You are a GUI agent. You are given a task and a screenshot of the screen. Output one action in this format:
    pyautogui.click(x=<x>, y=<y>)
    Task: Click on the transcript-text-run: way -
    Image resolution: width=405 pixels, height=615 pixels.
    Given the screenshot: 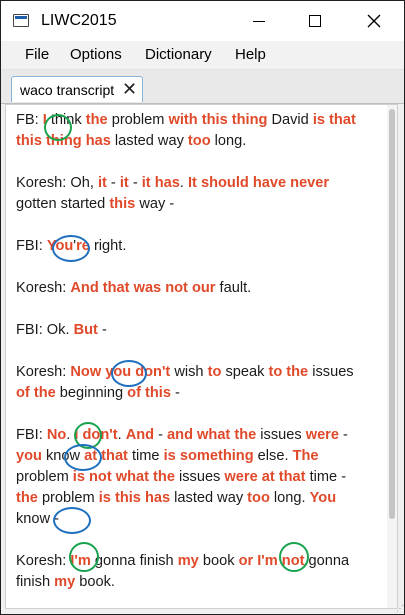 What is the action you would take?
    pyautogui.click(x=155, y=204)
    